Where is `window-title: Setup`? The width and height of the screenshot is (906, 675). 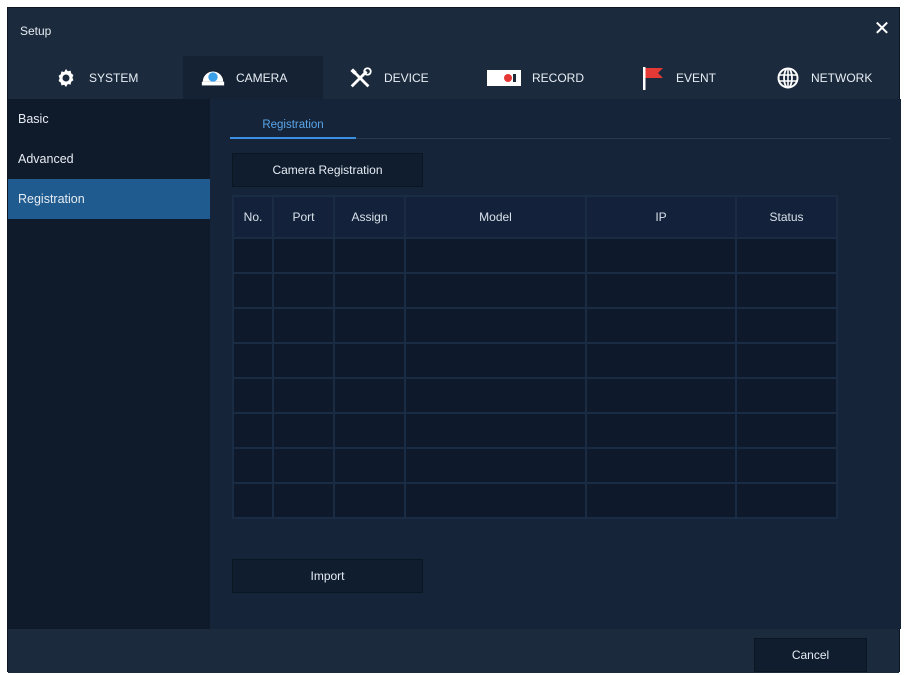
window-title: Setup is located at coordinates (36, 31).